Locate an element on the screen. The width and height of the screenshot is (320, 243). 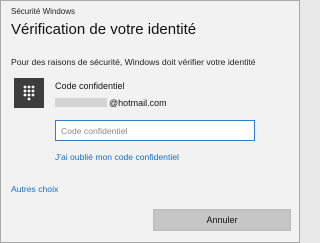
masked-account-name is located at coordinates (81, 102).